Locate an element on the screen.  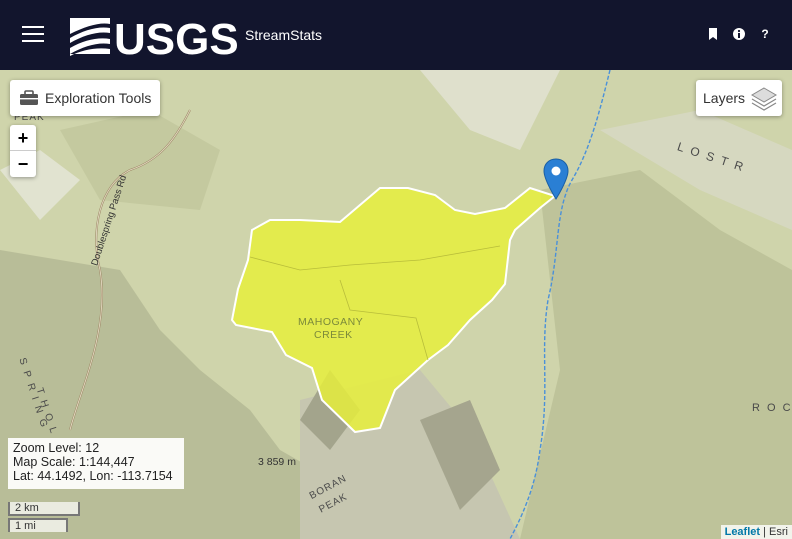
esri-attribution: Esri is located at coordinates (778, 532).